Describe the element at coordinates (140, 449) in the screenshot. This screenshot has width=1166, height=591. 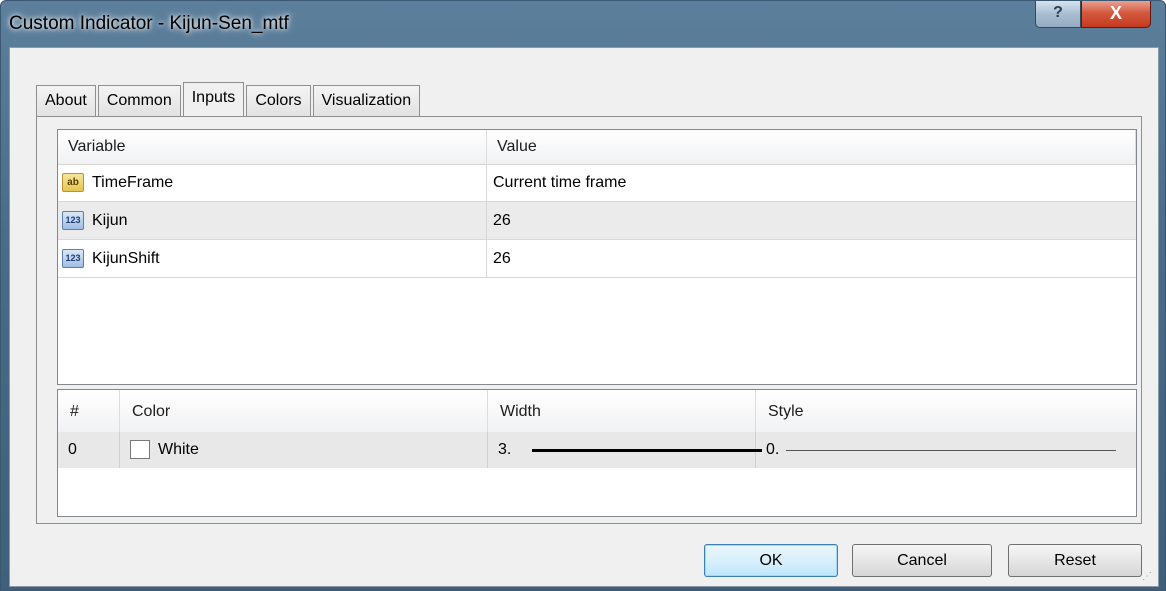
I see `color-swatch` at that location.